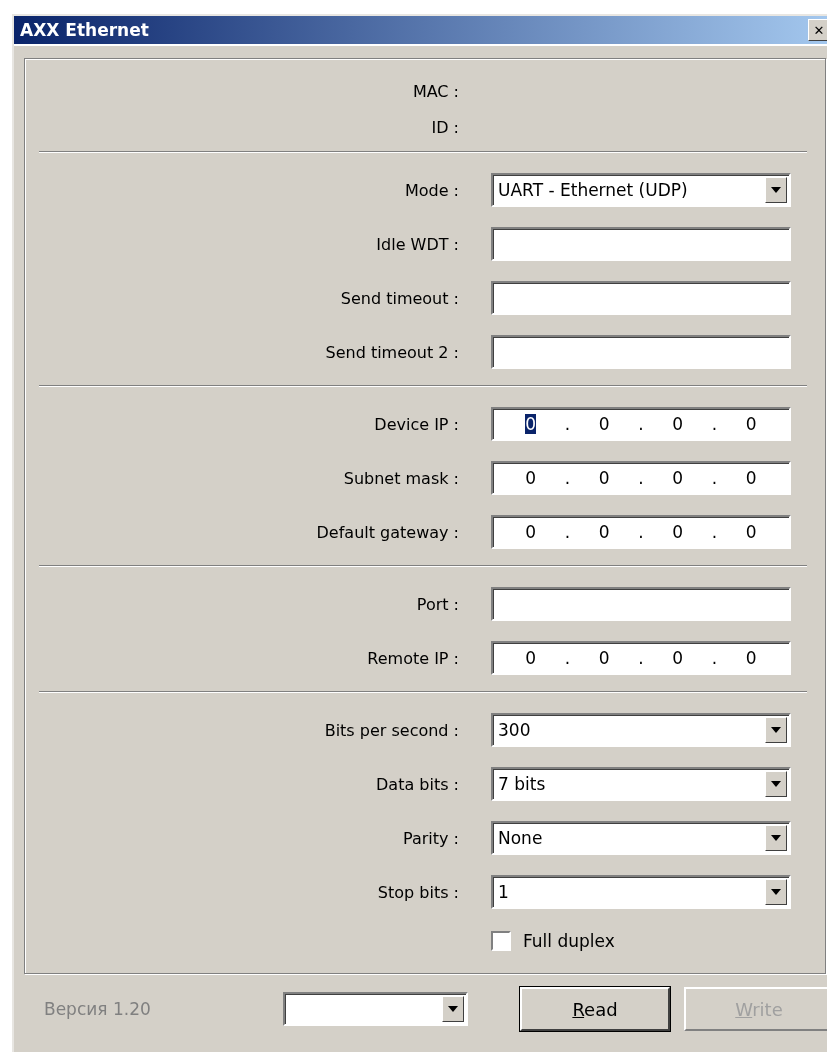 This screenshot has width=827, height=1052. What do you see at coordinates (417, 244) in the screenshot?
I see `field-label: Idle WDT :` at bounding box center [417, 244].